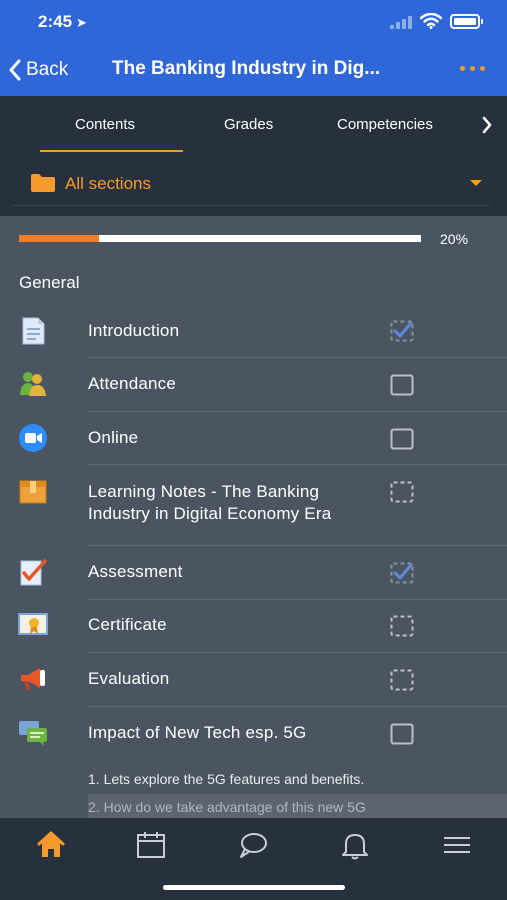  I want to click on section-selector: All sections, so click(253, 185).